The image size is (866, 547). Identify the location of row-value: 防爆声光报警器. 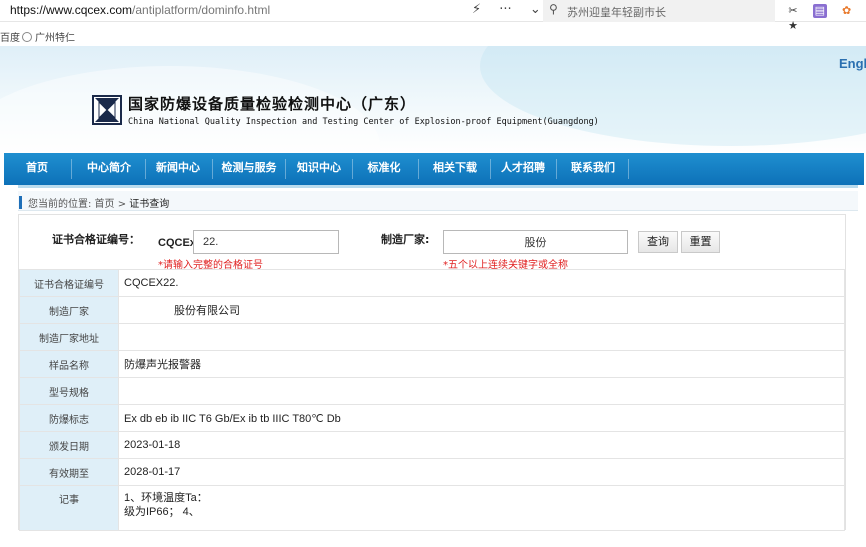
(481, 364).